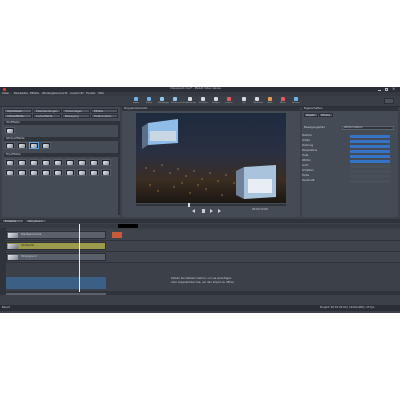 The height and width of the screenshot is (400, 400). I want to click on toolbar-button-undo: Rückgängig, so click(163, 101).